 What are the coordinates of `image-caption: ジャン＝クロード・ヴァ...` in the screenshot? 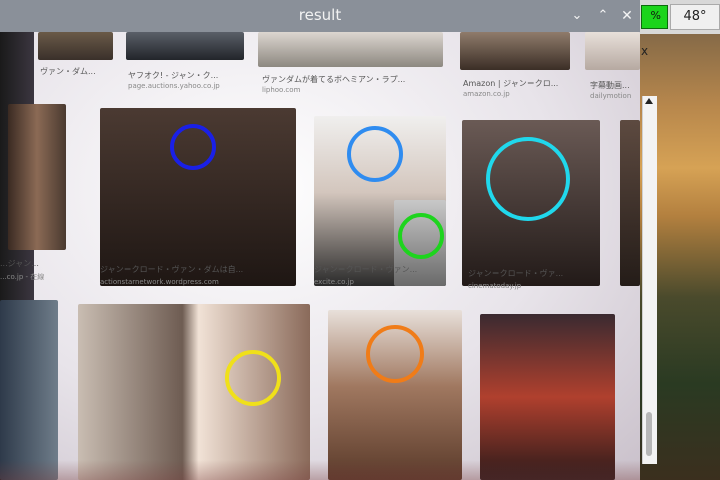 It's located at (516, 273).